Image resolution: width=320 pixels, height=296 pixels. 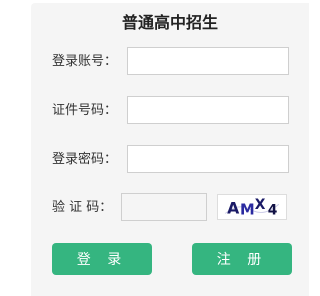 What do you see at coordinates (247, 209) in the screenshot?
I see `captcha-char: M` at bounding box center [247, 209].